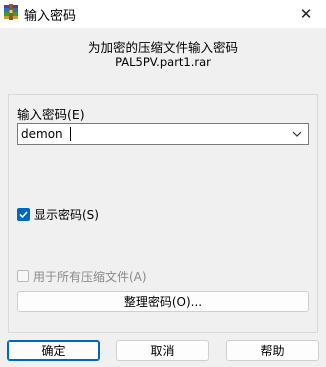 The image size is (326, 367). What do you see at coordinates (90, 276) in the screenshot?
I see `apply-all-label: 用于所有压缩文件(A)` at bounding box center [90, 276].